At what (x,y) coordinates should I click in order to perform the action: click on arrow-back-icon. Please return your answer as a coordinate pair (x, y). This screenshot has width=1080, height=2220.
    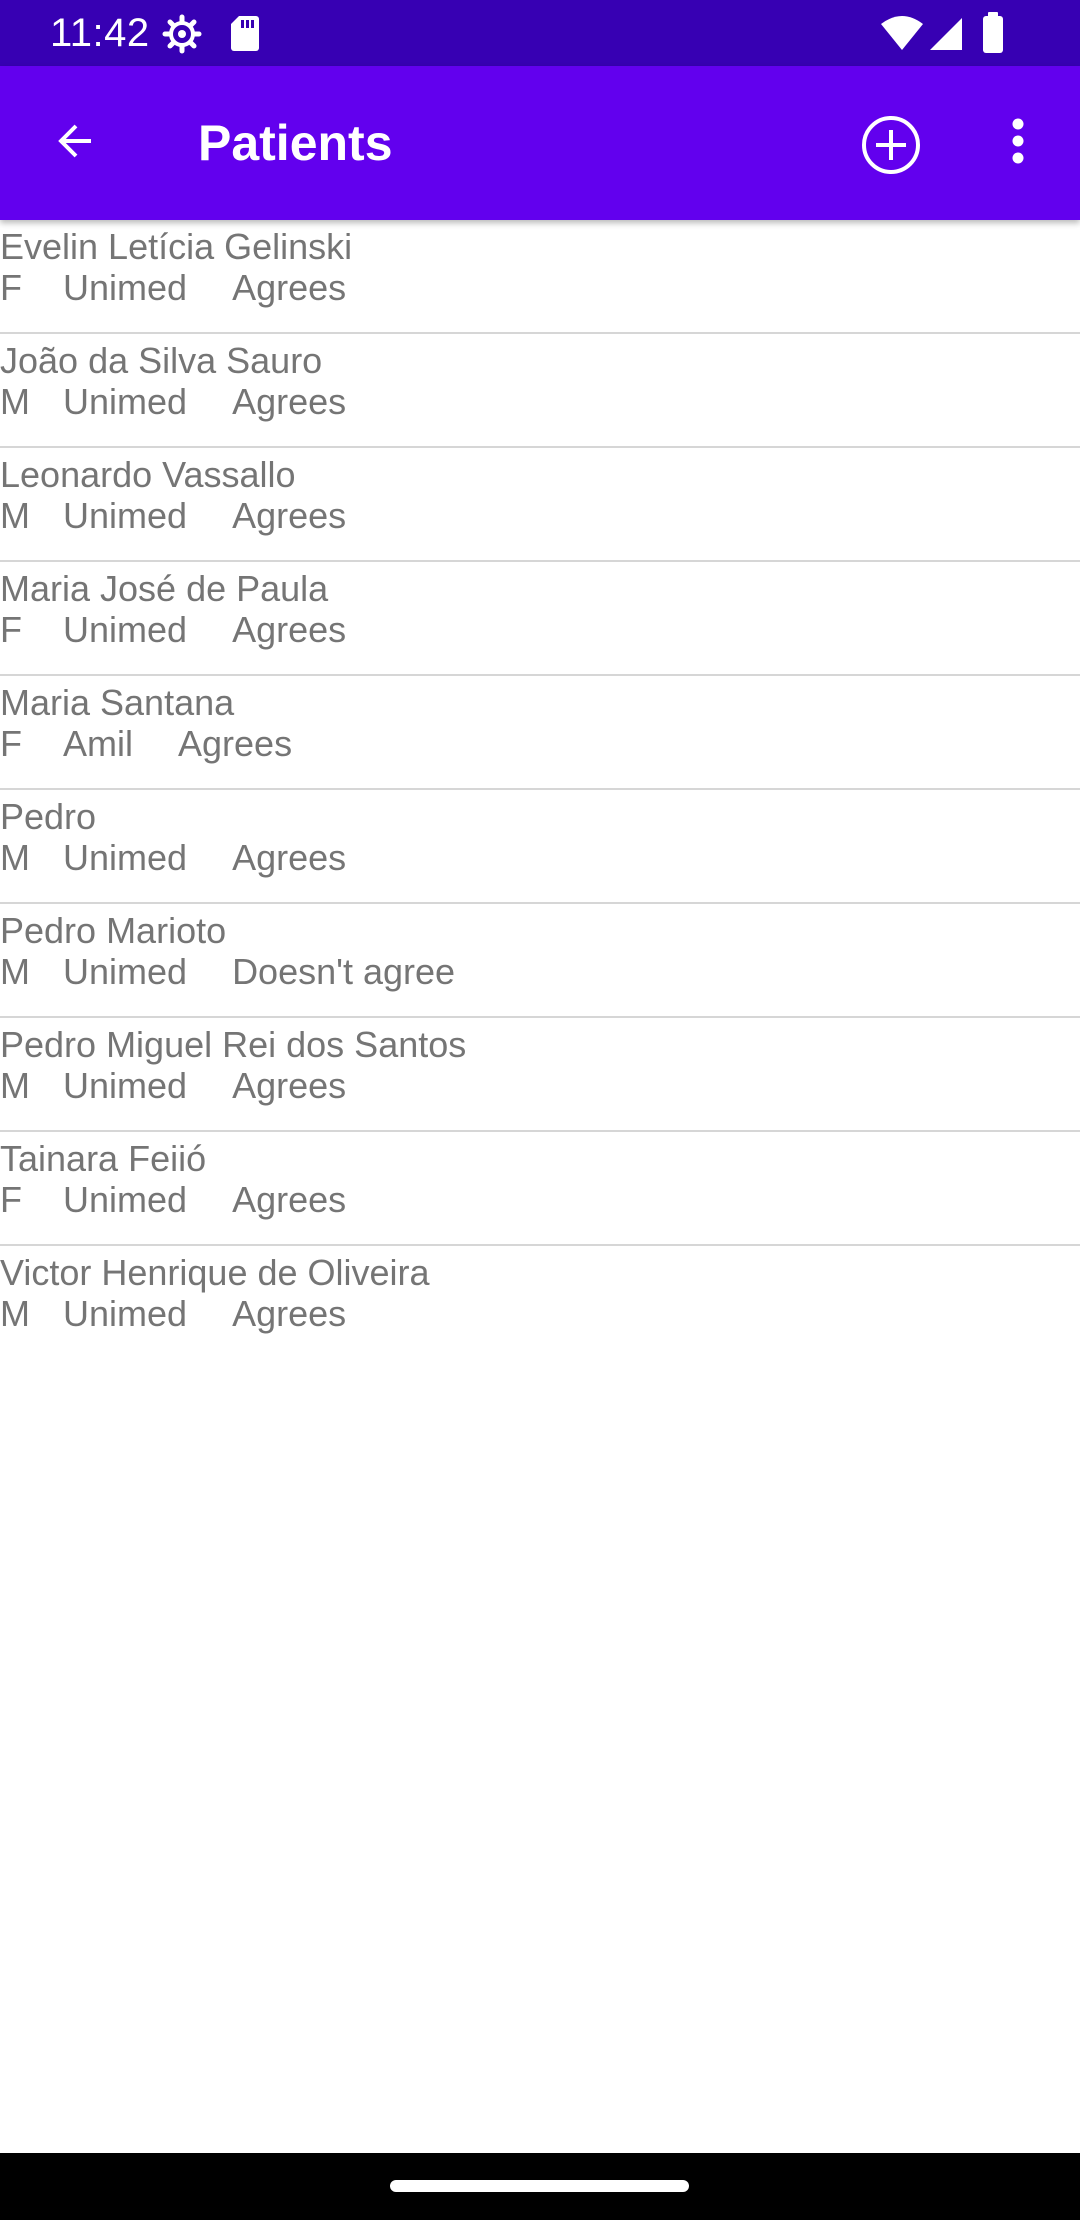
    Looking at the image, I should click on (75, 143).